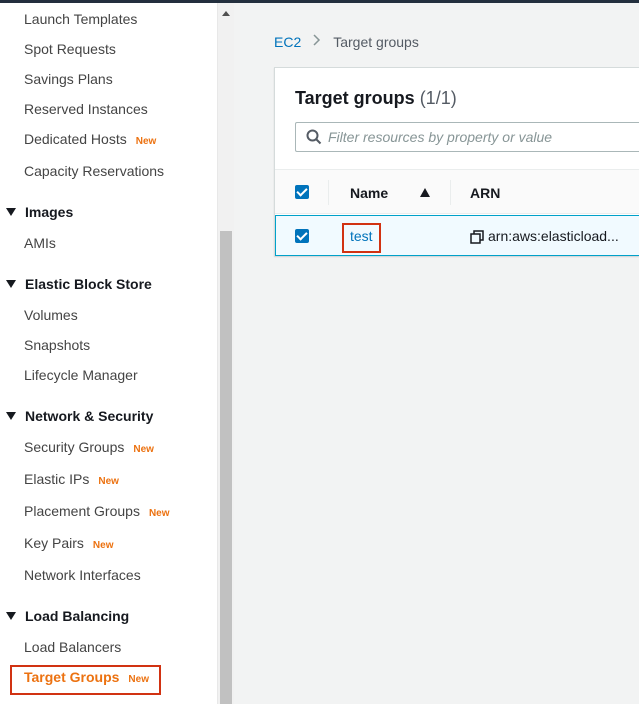  I want to click on sidebar-item-security-groups: Security Groups New, so click(89, 447).